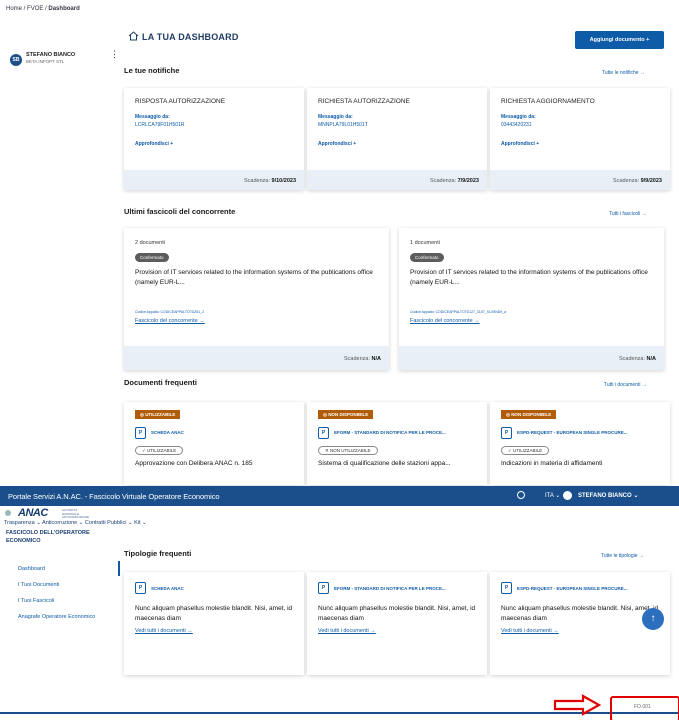  What do you see at coordinates (567, 495) in the screenshot?
I see `user-avatar-icon` at bounding box center [567, 495].